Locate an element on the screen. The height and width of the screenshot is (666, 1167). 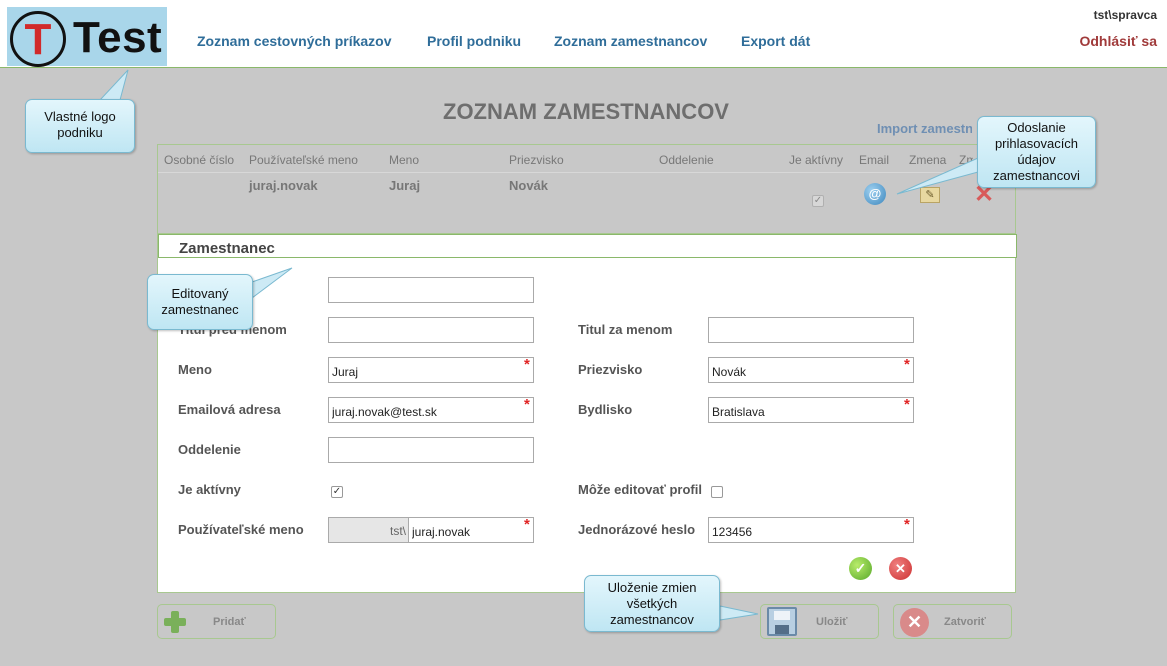
confirm-icon: ✓ is located at coordinates (860, 568).